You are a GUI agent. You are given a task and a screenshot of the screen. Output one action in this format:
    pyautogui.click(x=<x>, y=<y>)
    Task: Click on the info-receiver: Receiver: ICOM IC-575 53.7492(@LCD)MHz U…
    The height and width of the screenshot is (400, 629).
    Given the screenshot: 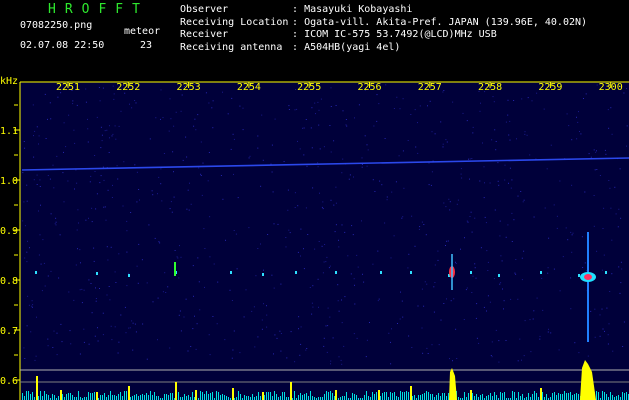 What is the action you would take?
    pyautogui.click(x=338, y=34)
    